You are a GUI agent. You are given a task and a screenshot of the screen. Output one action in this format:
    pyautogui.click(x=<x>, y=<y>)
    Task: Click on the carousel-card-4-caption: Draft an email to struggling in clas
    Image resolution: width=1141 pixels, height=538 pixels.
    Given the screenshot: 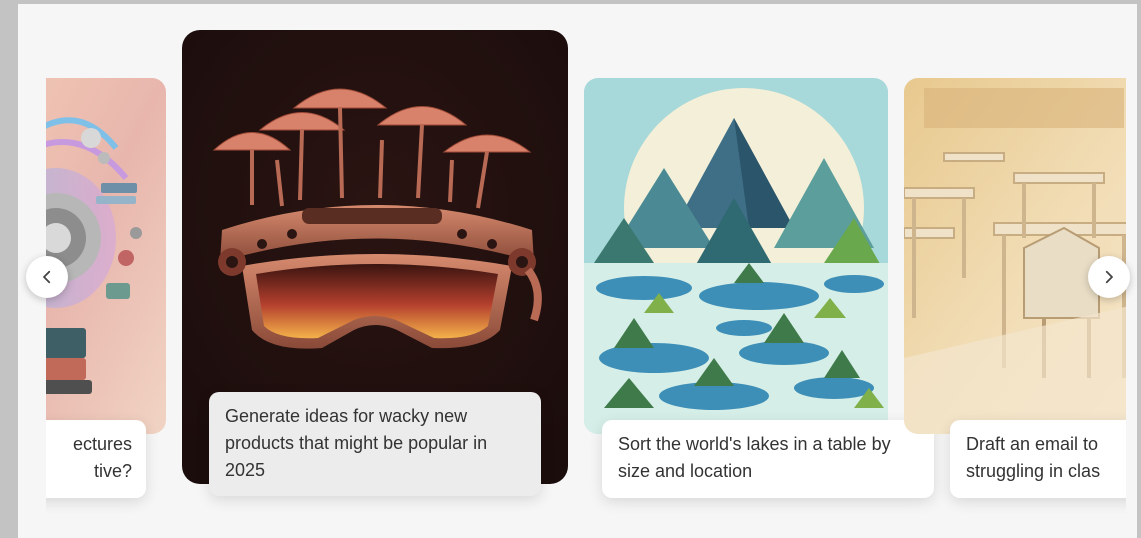 What is the action you would take?
    pyautogui.click(x=1038, y=459)
    